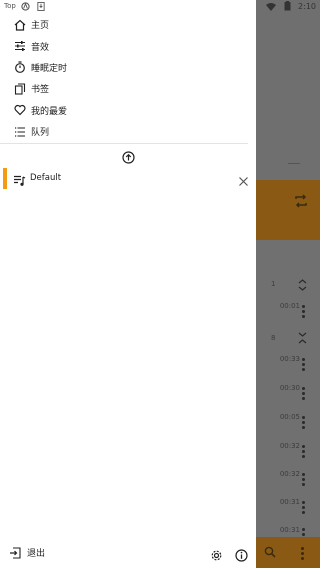 Image resolution: width=320 pixels, height=568 pixels. What do you see at coordinates (40, 90) in the screenshot?
I see `menu-item-label: 书签` at bounding box center [40, 90].